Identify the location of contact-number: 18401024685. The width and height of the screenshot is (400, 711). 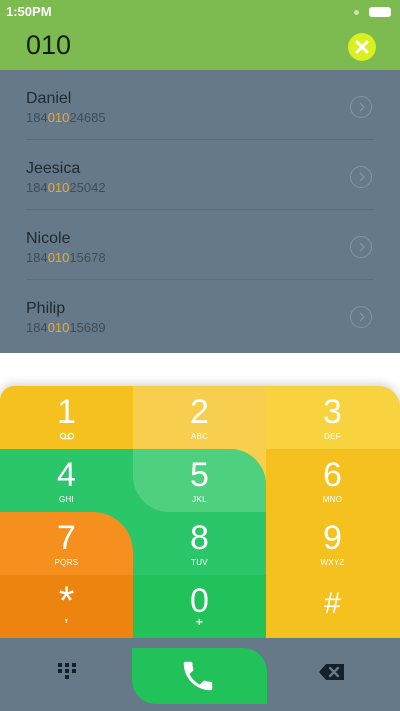
(66, 117).